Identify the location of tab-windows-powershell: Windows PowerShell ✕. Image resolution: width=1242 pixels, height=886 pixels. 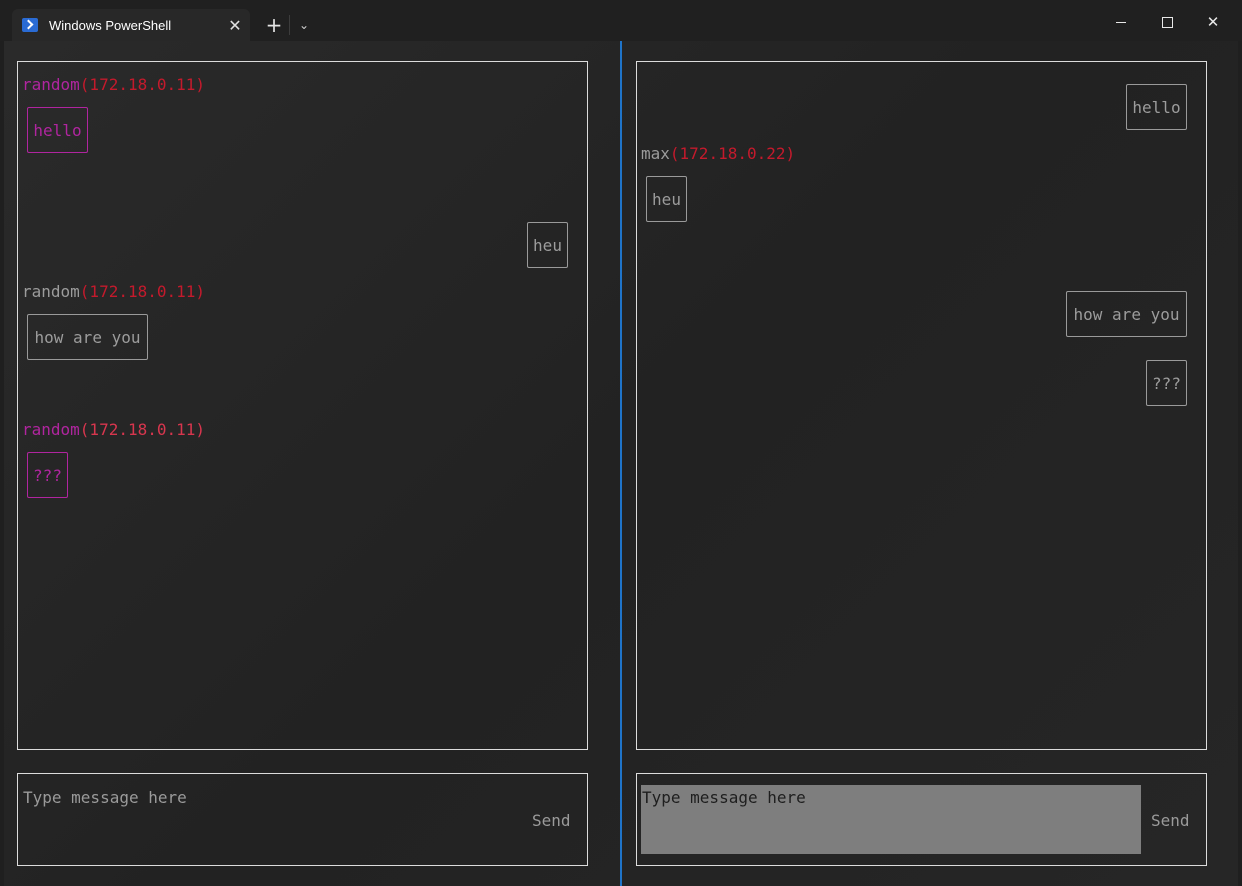
(131, 25).